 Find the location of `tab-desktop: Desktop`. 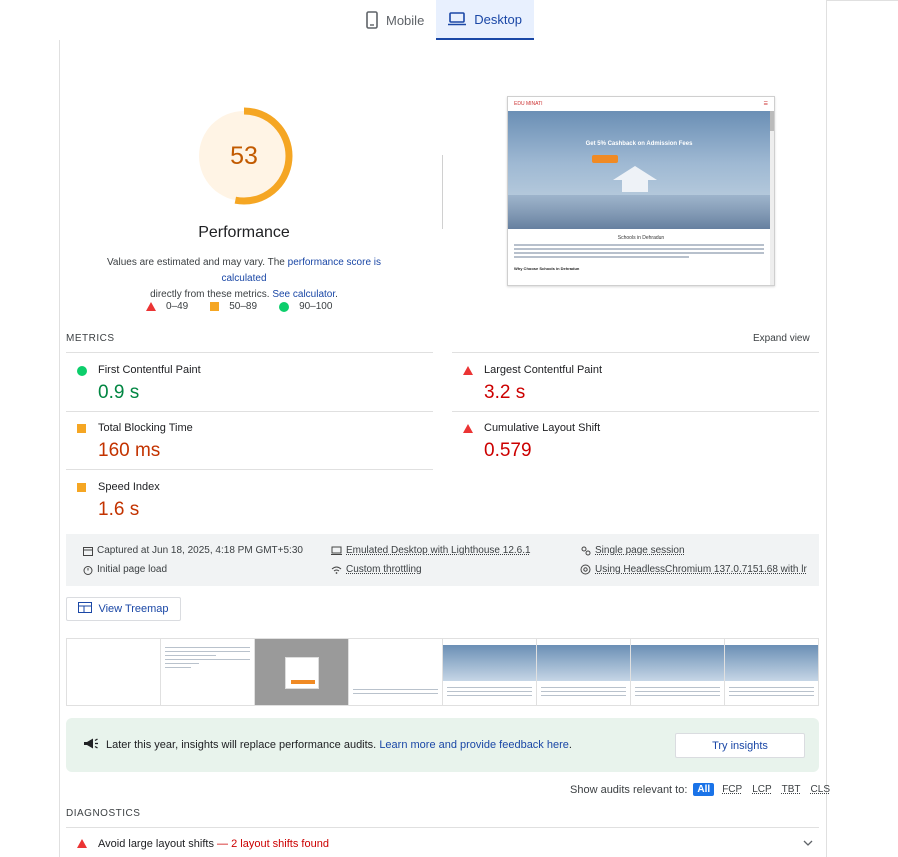

tab-desktop: Desktop is located at coordinates (485, 20).